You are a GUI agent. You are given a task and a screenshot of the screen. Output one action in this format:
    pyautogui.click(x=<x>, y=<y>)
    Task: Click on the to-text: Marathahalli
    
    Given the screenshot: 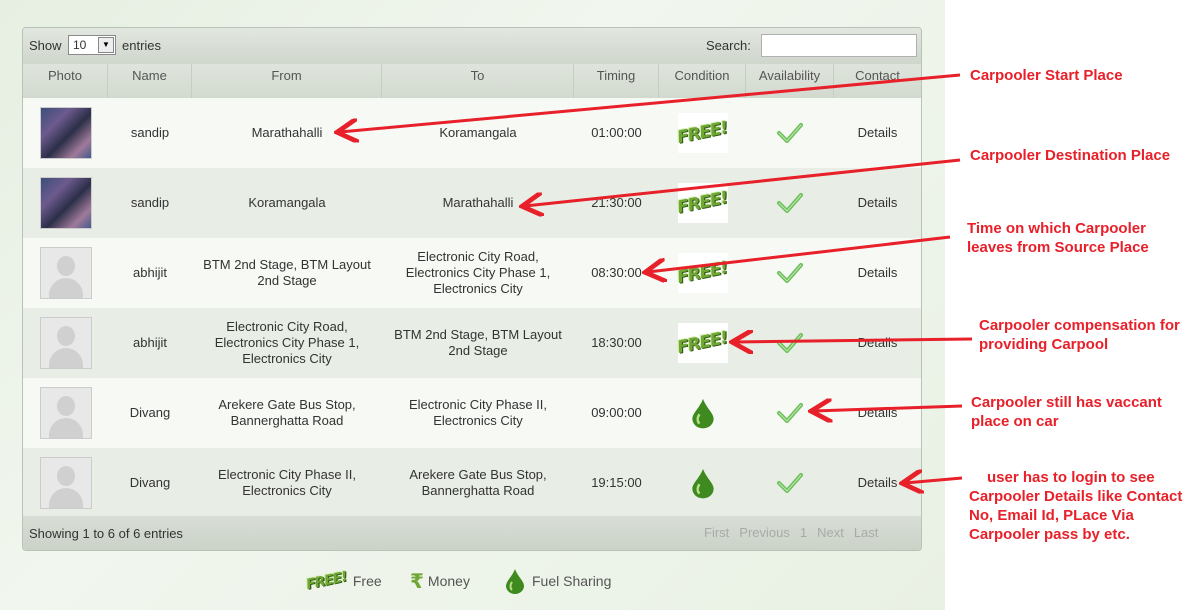 What is the action you would take?
    pyautogui.click(x=478, y=202)
    